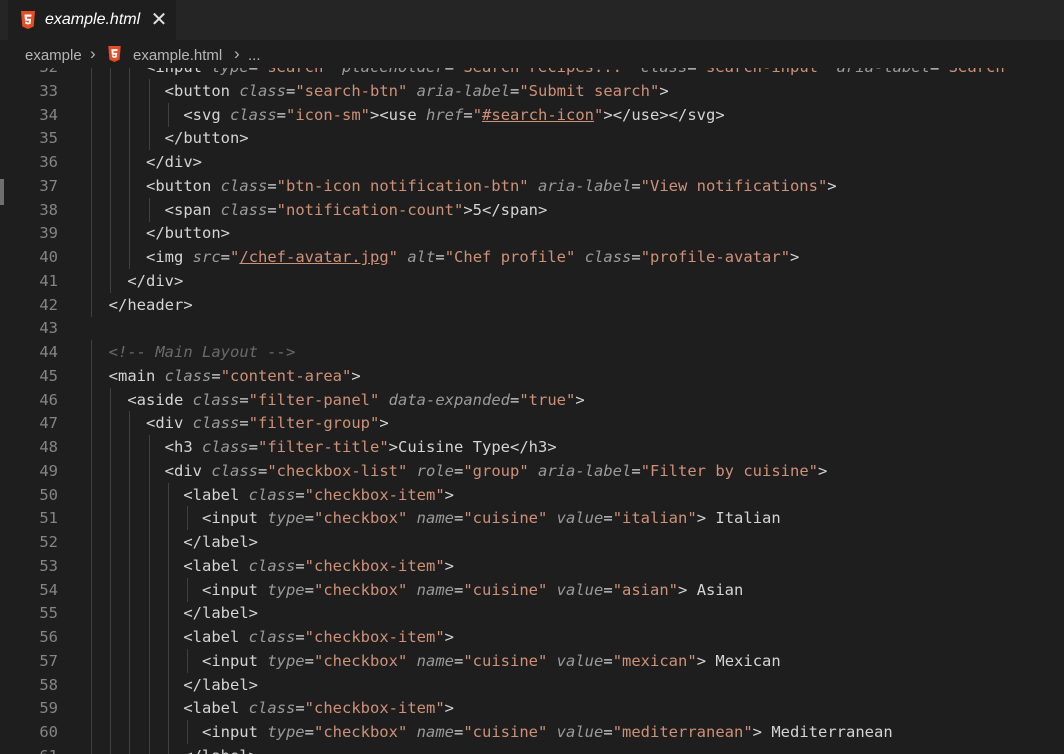 The height and width of the screenshot is (754, 1064). I want to click on code-line: 52 </label>, so click(532, 542).